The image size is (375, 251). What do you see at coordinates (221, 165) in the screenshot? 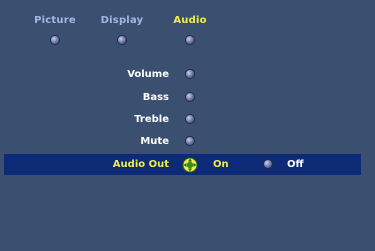
I see `audio-out-on-option: On` at bounding box center [221, 165].